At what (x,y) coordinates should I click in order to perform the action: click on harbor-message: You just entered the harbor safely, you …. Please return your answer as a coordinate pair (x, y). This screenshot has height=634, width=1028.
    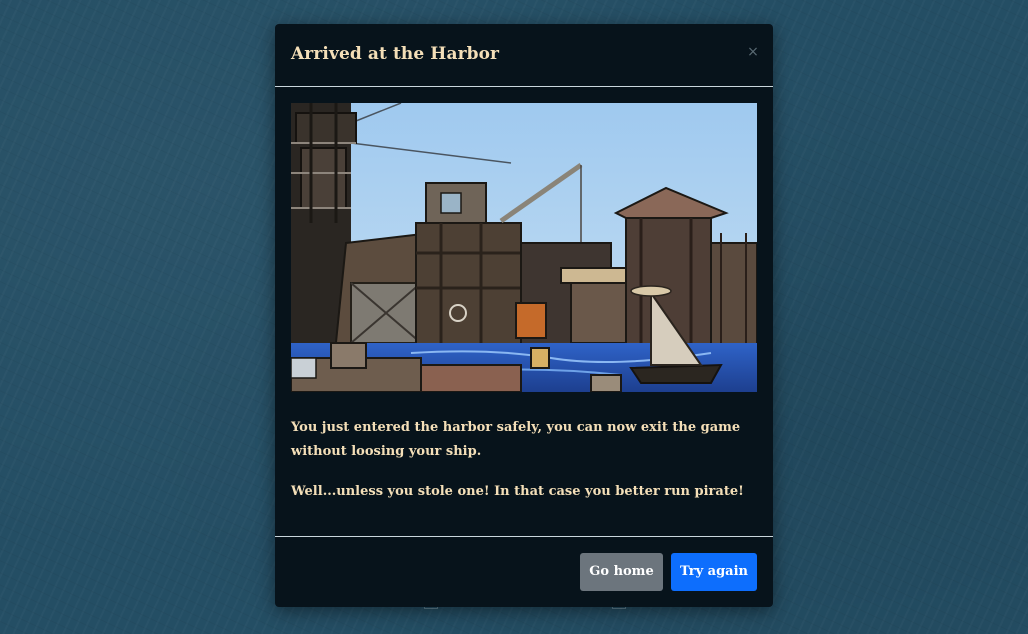
    Looking at the image, I should click on (516, 439).